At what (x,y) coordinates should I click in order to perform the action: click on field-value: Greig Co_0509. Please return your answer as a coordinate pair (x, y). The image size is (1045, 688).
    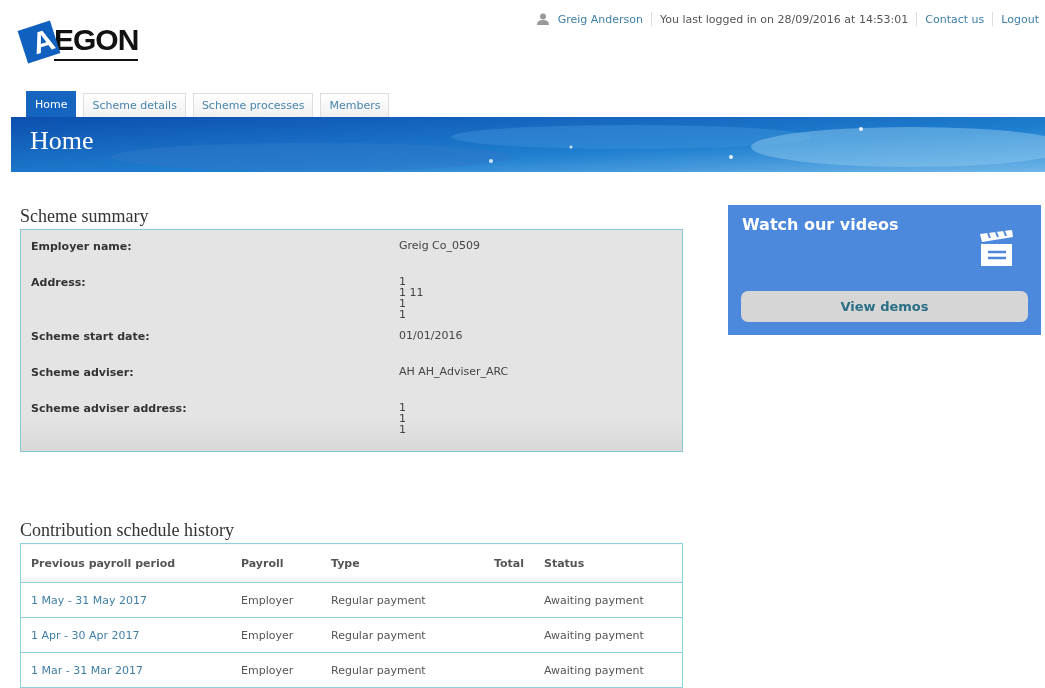
    Looking at the image, I should click on (439, 245).